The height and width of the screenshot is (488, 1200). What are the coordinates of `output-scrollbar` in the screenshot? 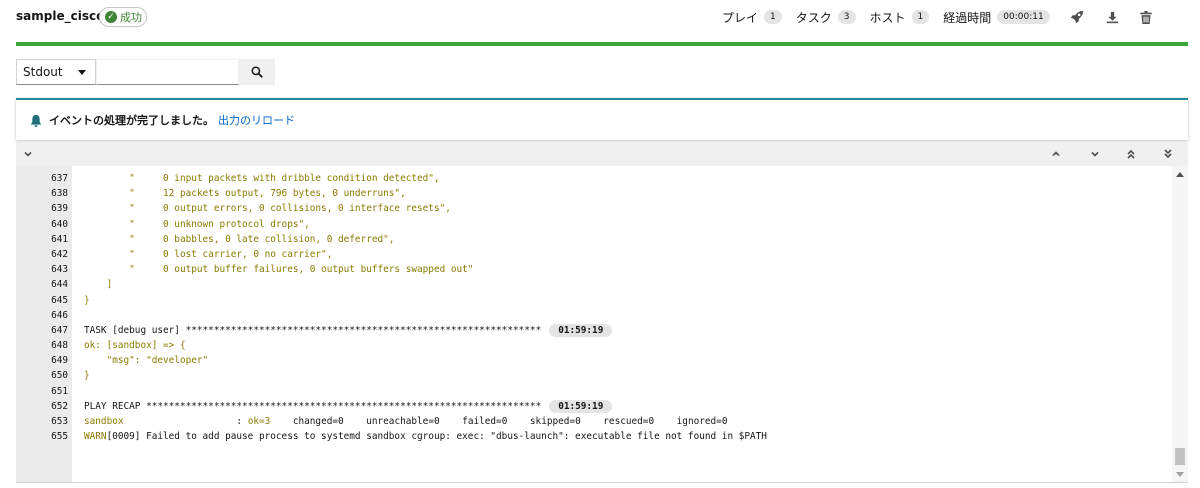 It's located at (1180, 324).